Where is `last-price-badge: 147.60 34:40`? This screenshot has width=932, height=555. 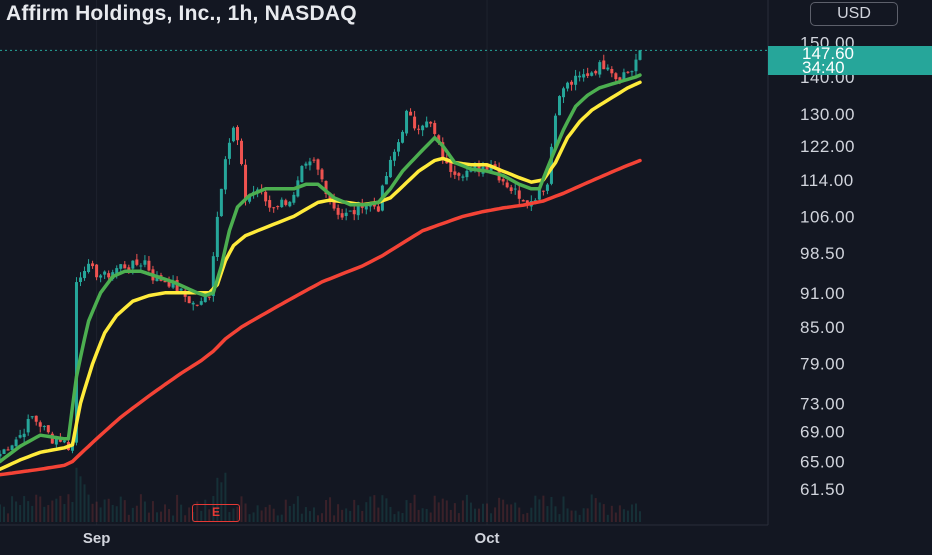
last-price-badge: 147.60 34:40 is located at coordinates (850, 60).